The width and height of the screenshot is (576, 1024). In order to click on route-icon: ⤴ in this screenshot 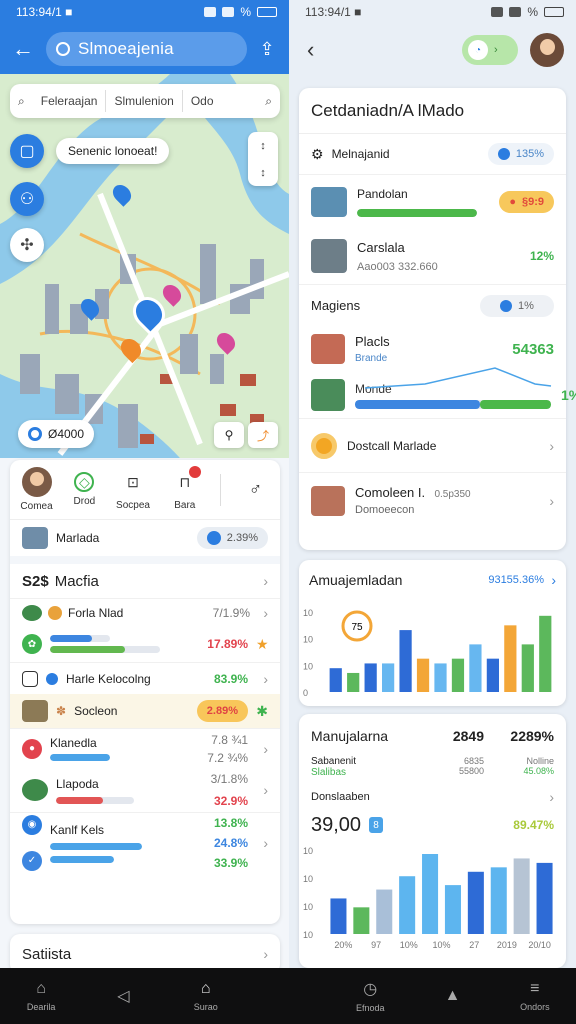, I will do `click(263, 435)`.